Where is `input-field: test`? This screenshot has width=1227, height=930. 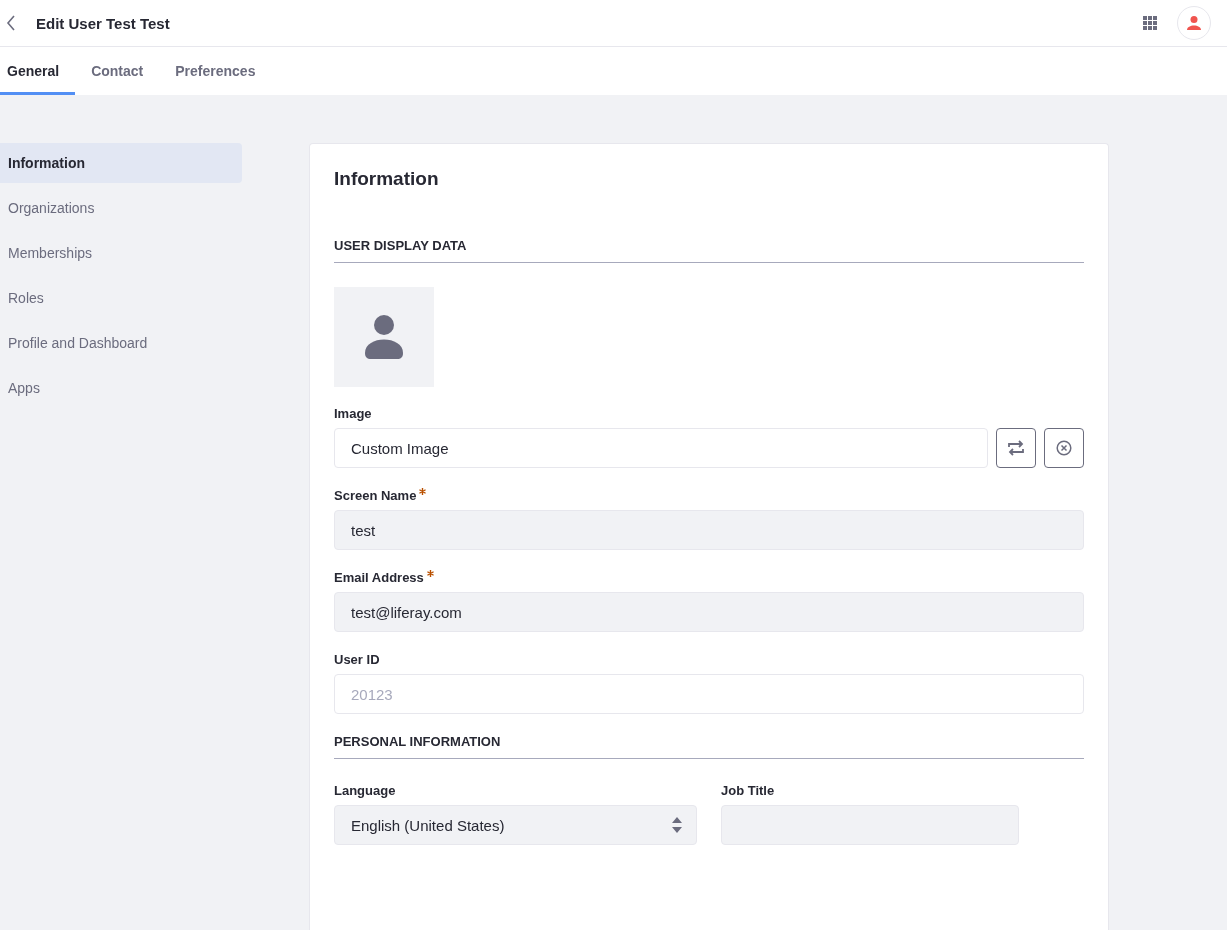
input-field: test is located at coordinates (709, 530).